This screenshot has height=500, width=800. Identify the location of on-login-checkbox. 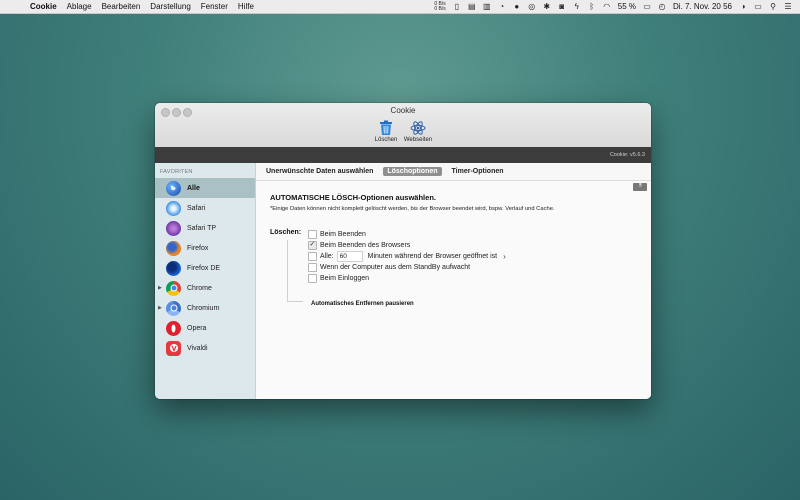
(312, 278).